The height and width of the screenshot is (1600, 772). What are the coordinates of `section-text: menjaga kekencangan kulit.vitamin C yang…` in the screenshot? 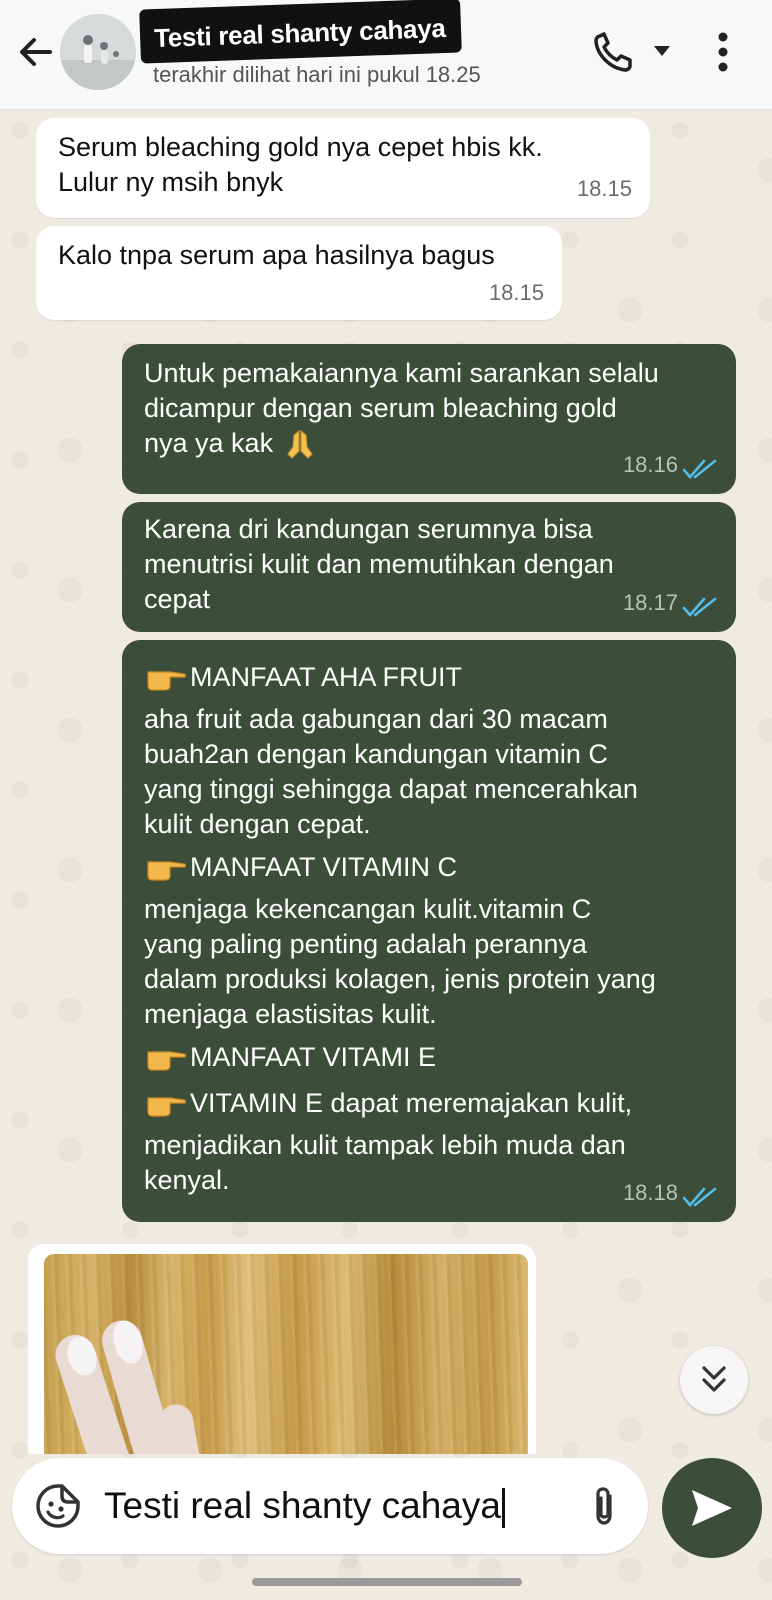 It's located at (400, 961).